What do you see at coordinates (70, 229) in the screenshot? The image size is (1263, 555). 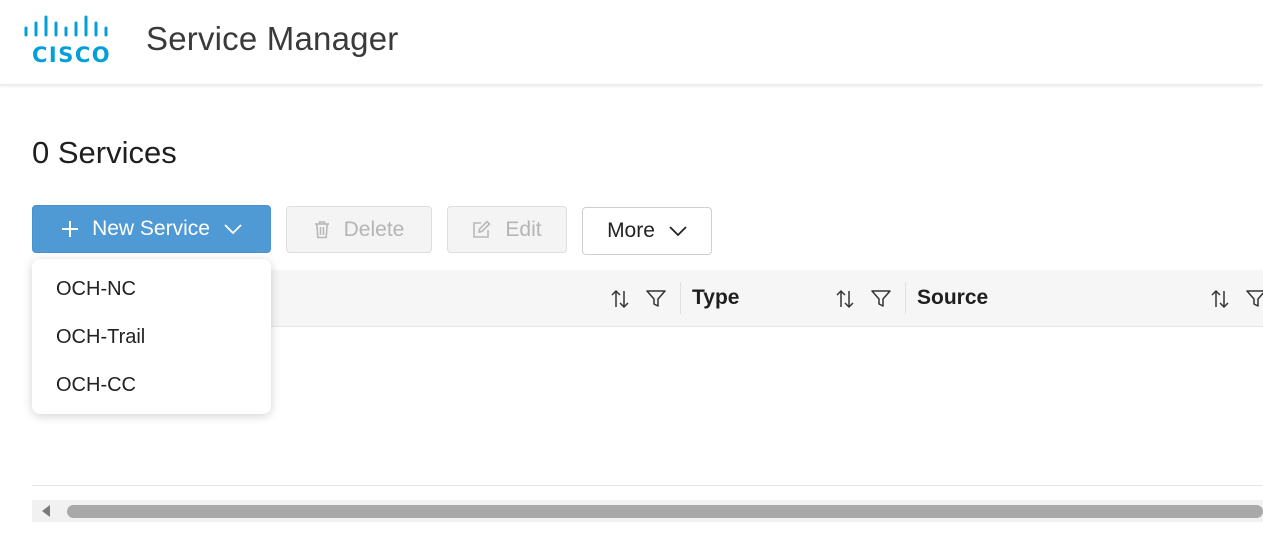 I see `plus-icon` at bounding box center [70, 229].